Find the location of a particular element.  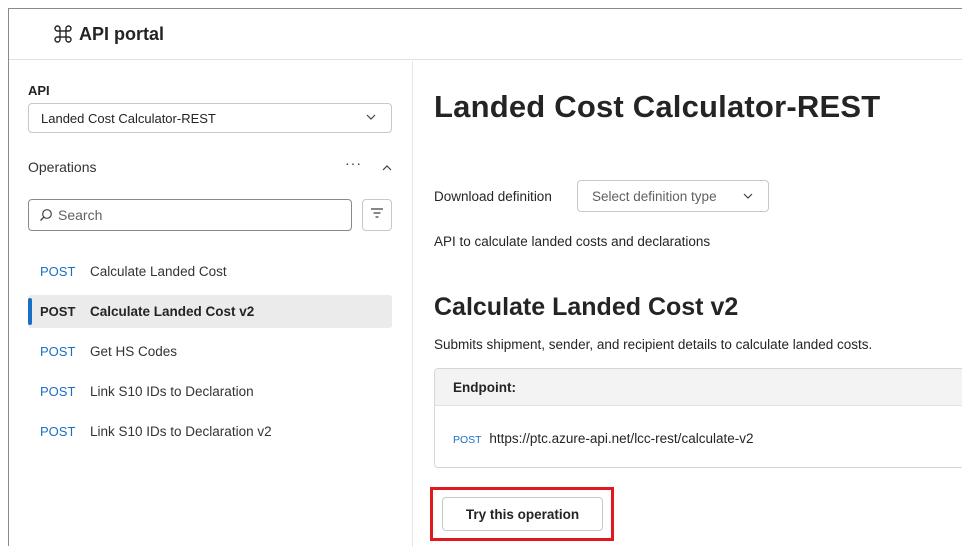

operation-name: Calculate Landed Cost v2 is located at coordinates (172, 311).